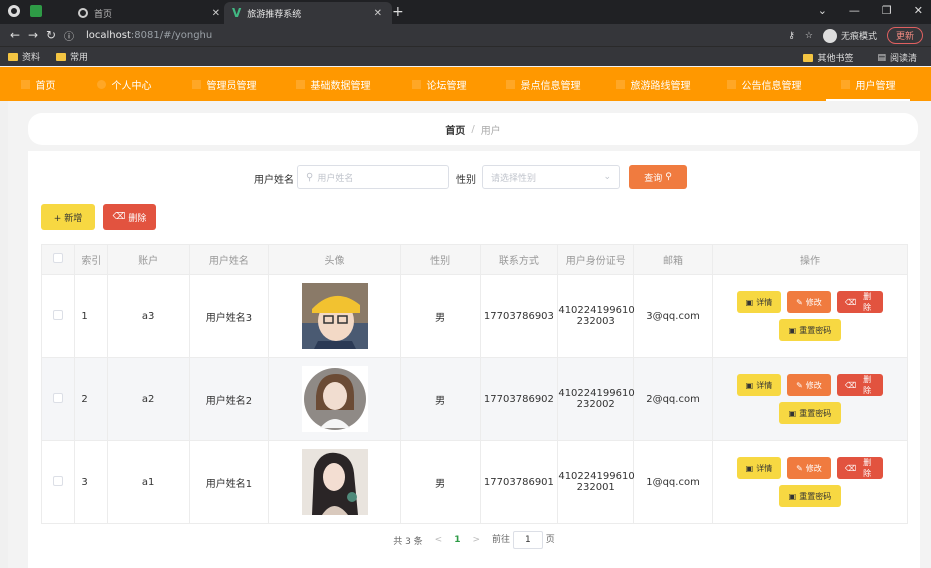 Image resolution: width=931 pixels, height=568 pixels. Describe the element at coordinates (822, 10) in the screenshot. I see `chevron-down-icon: ⌄` at that location.